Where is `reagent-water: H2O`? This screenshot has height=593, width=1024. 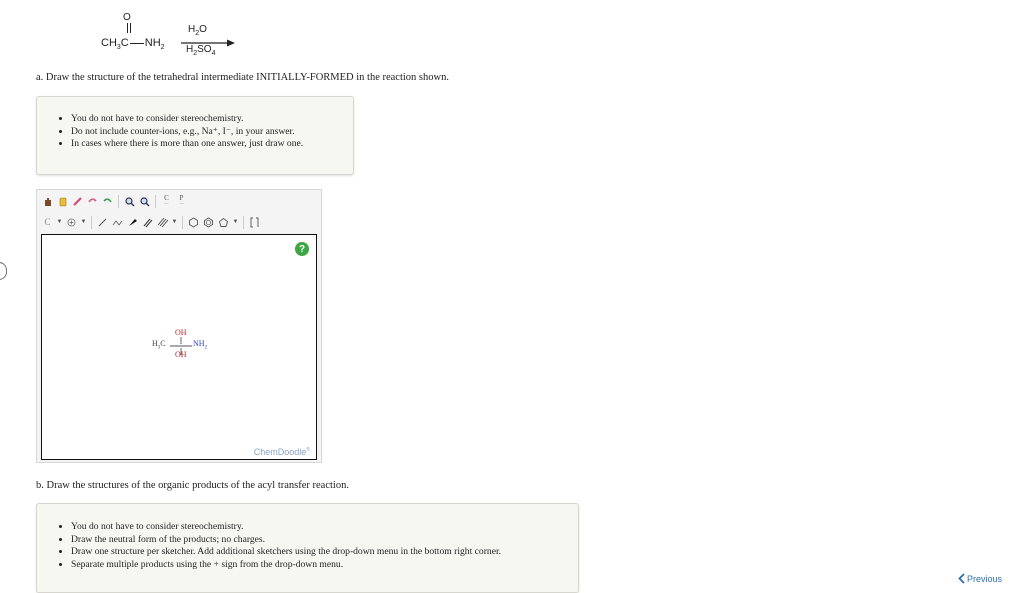
reagent-water: H2O is located at coordinates (197, 30).